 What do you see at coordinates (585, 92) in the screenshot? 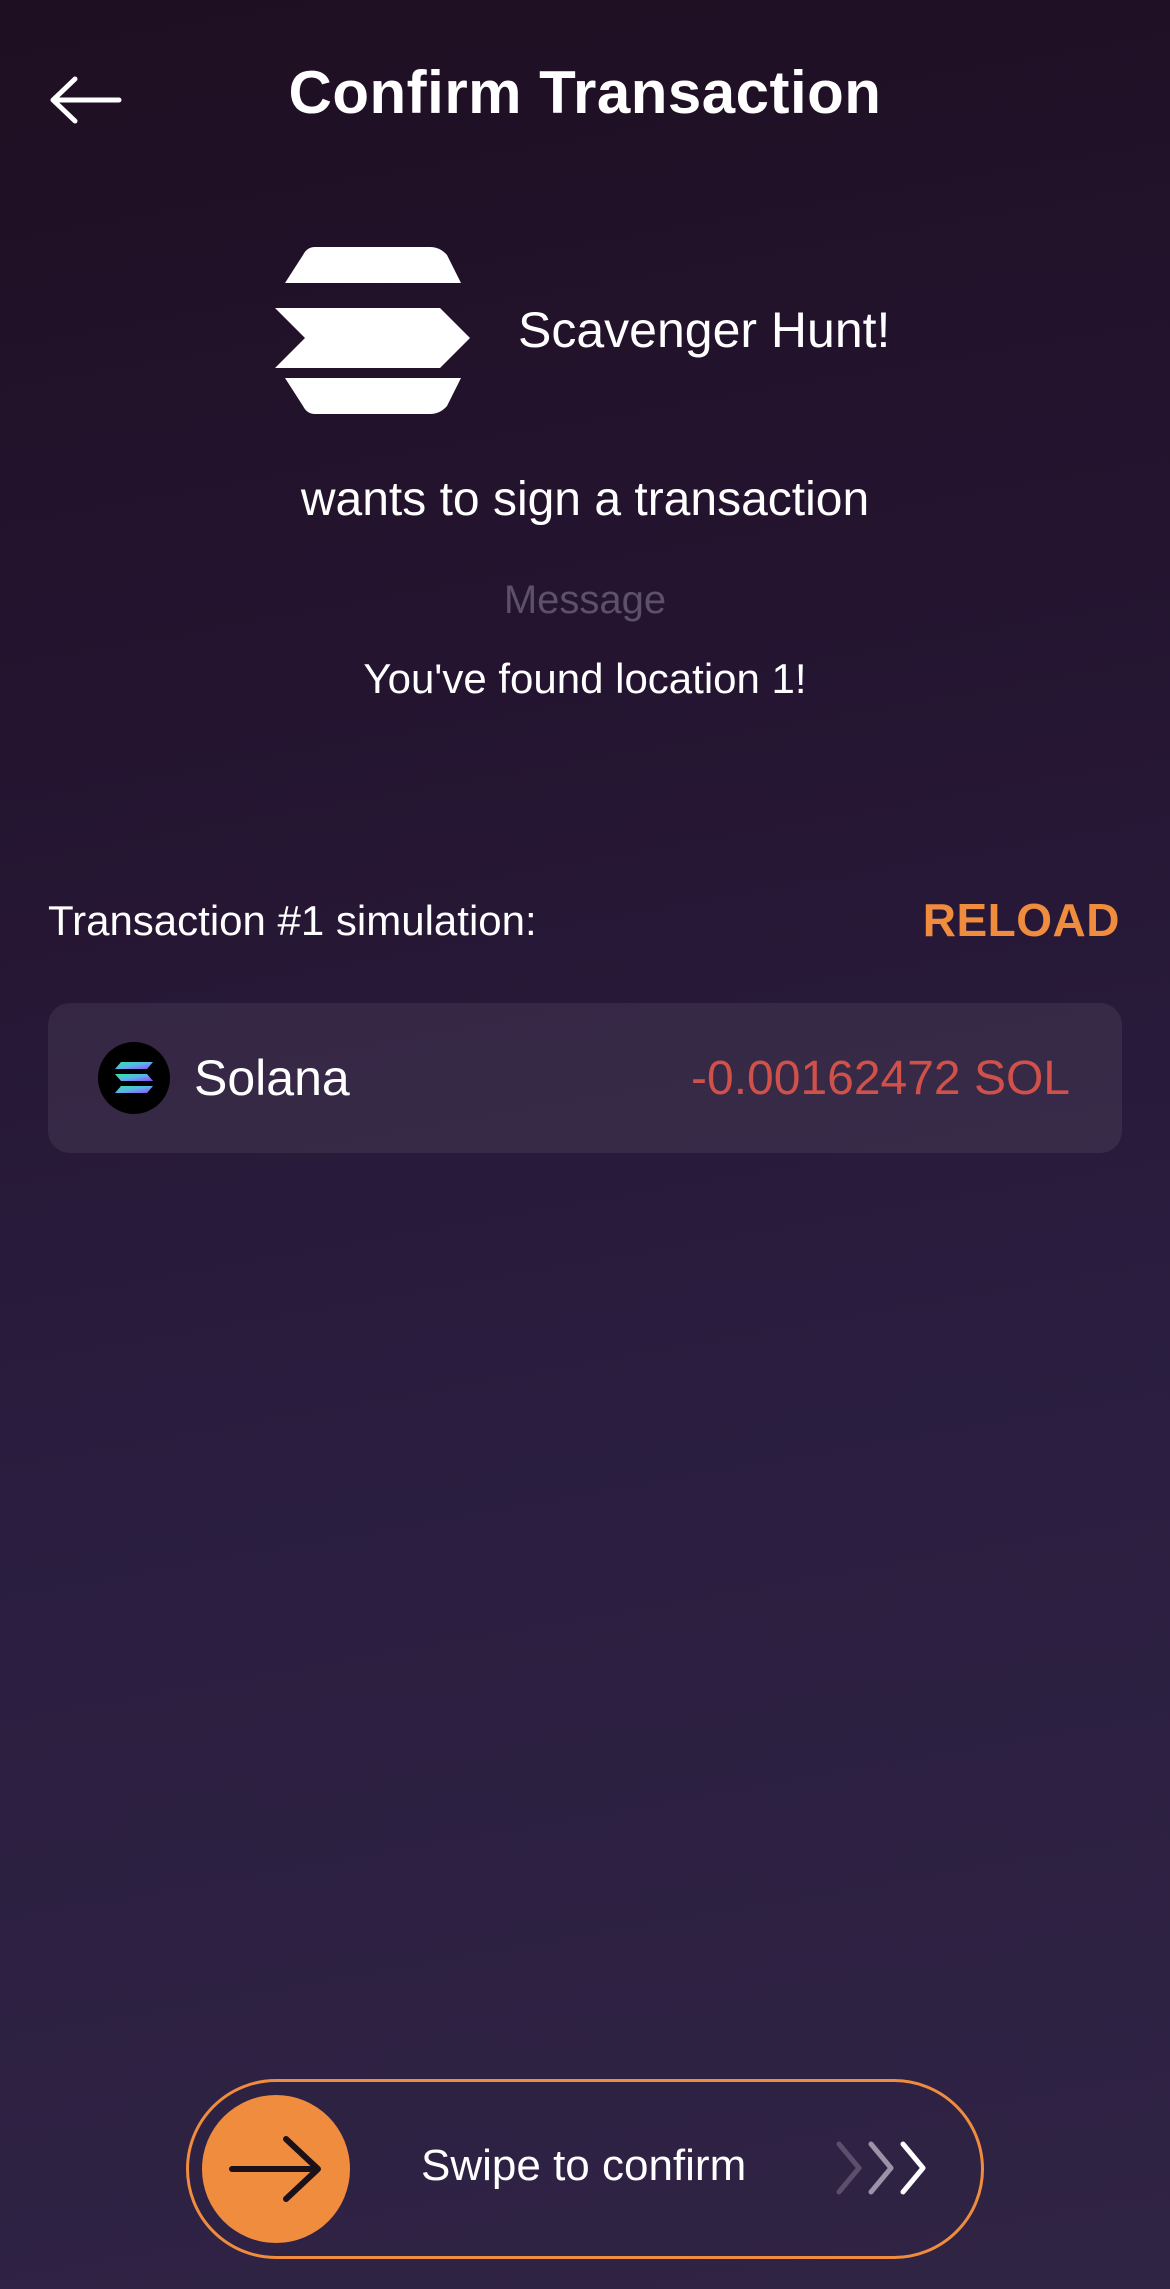
I see `page-title: Confirm Transaction` at bounding box center [585, 92].